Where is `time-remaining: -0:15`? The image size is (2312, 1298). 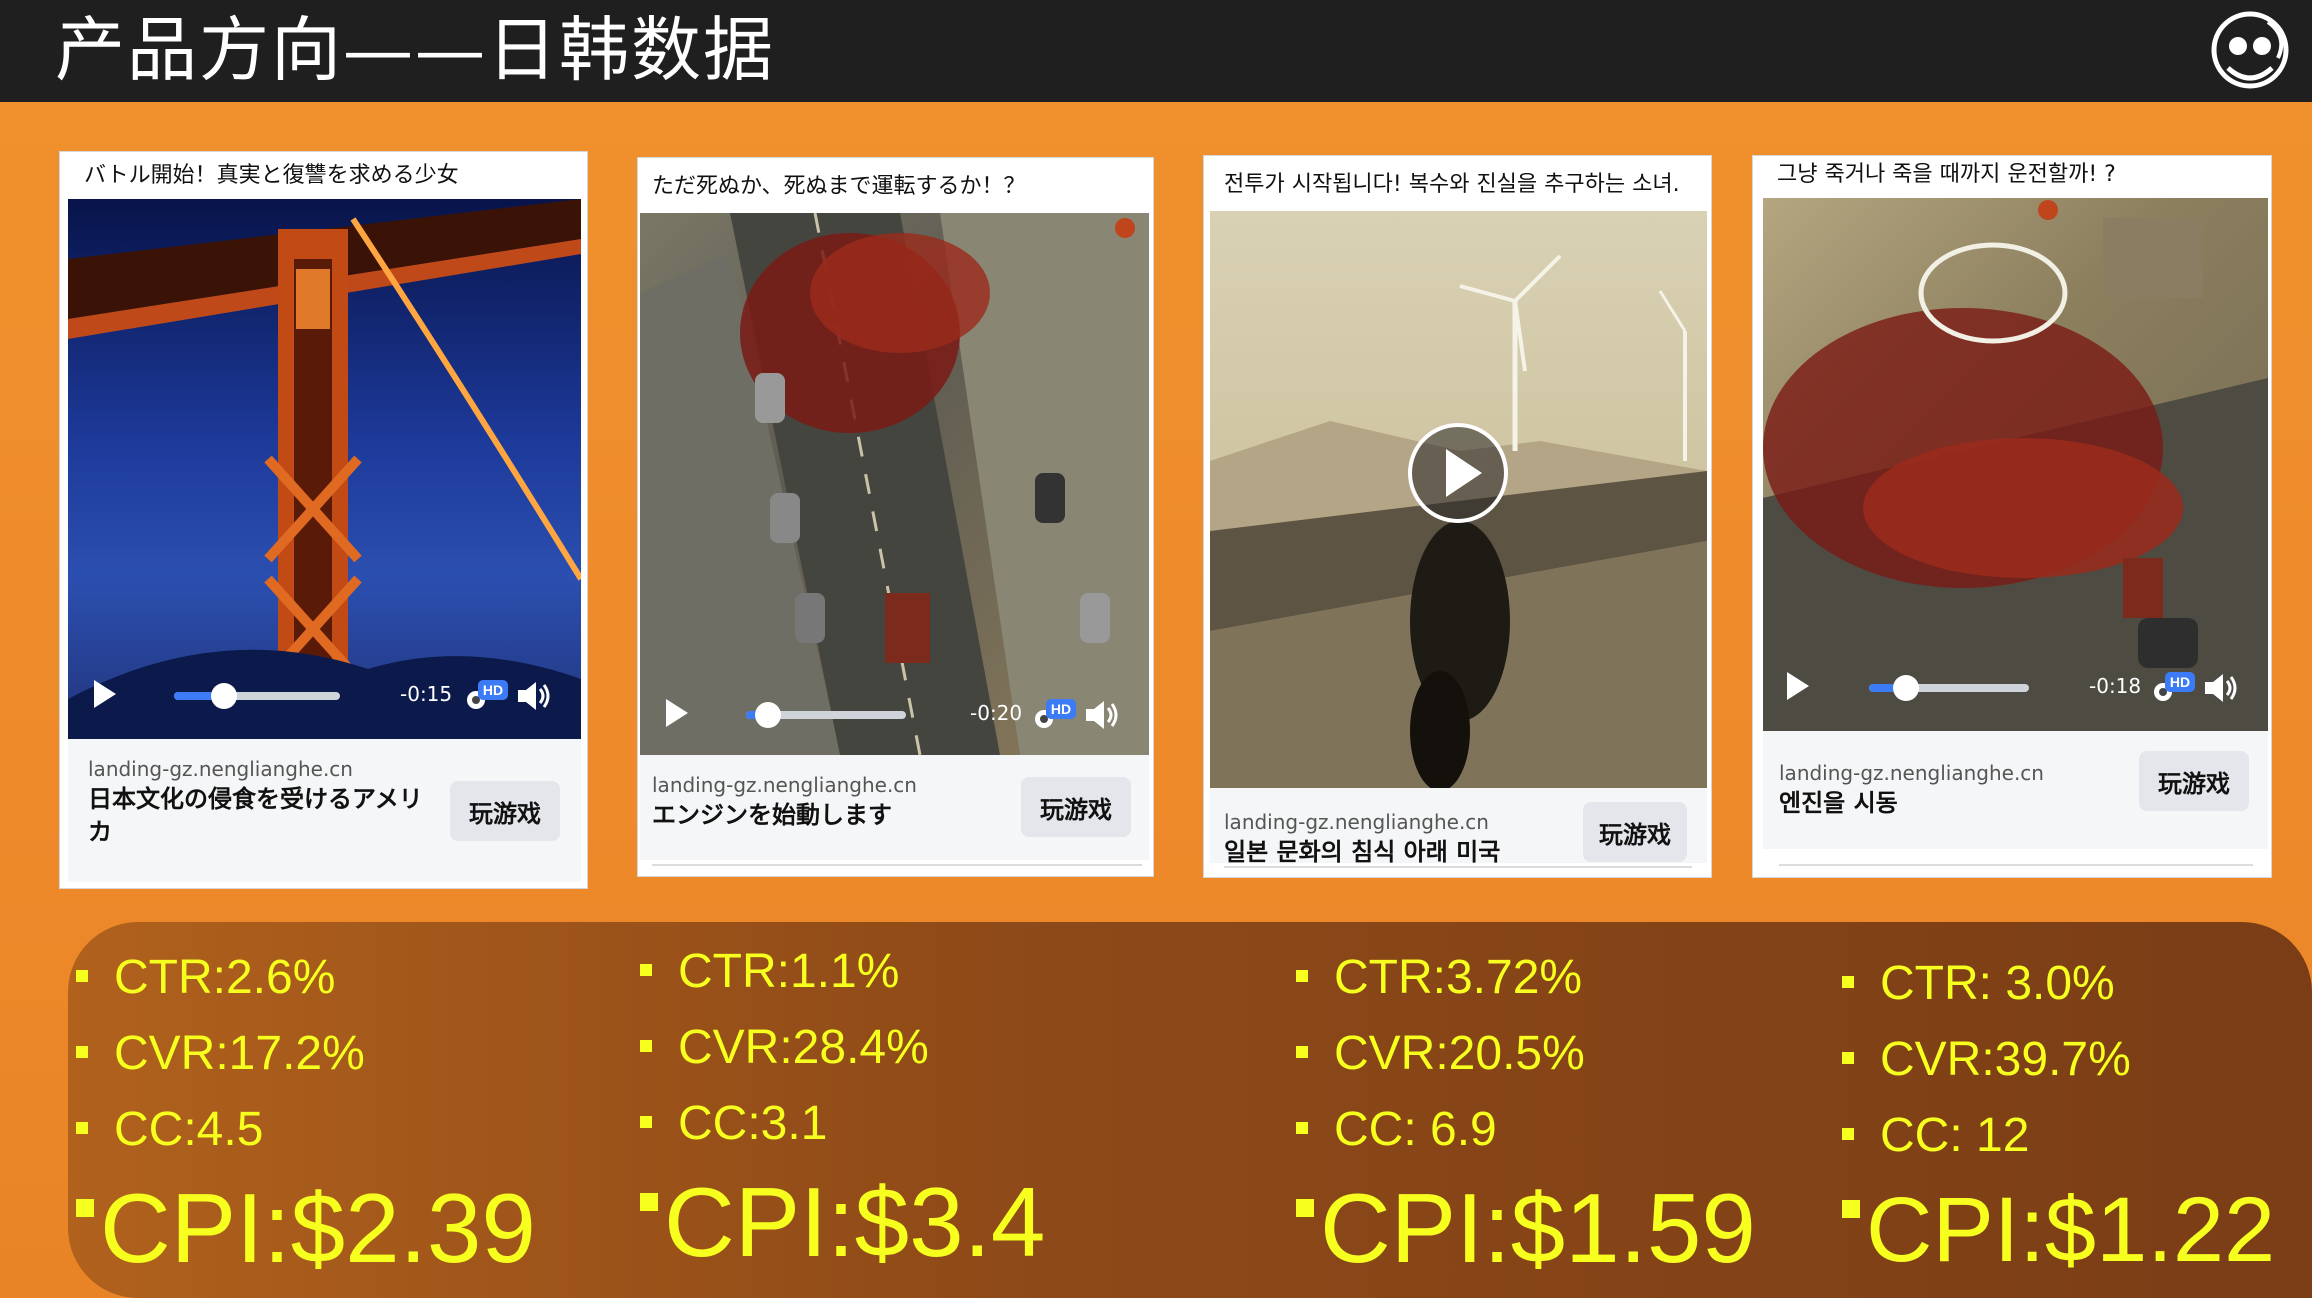 time-remaining: -0:15 is located at coordinates (426, 694).